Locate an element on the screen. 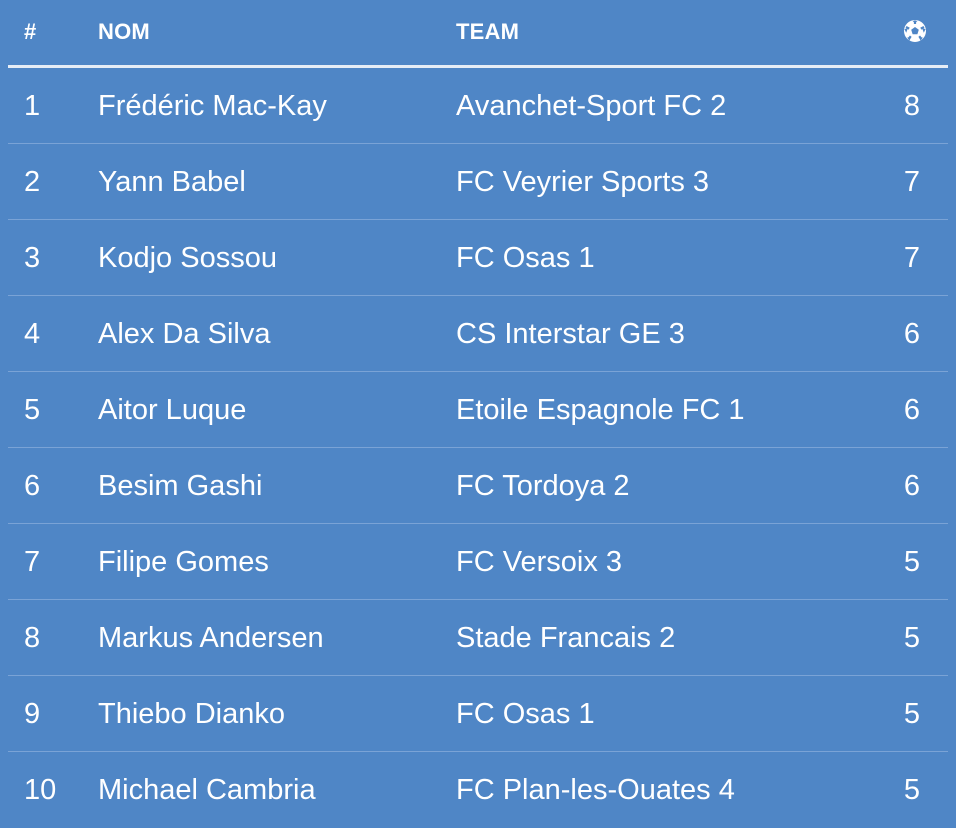  rank-cell: 6 is located at coordinates (32, 486).